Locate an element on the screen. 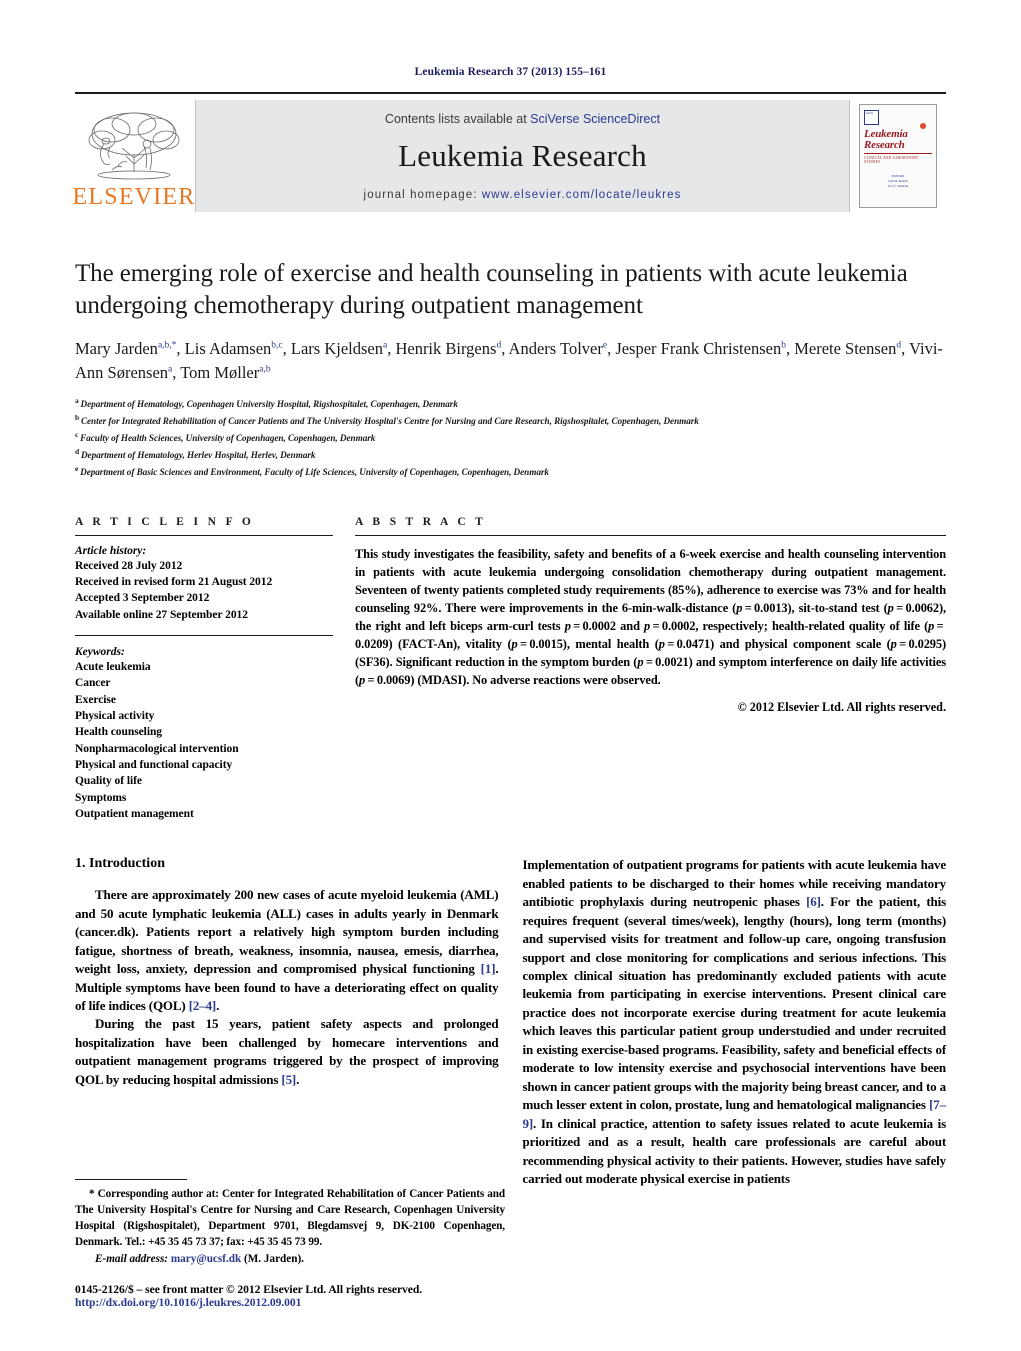 This screenshot has width=1021, height=1351. author-name: Anders Tolver is located at coordinates (555, 348).